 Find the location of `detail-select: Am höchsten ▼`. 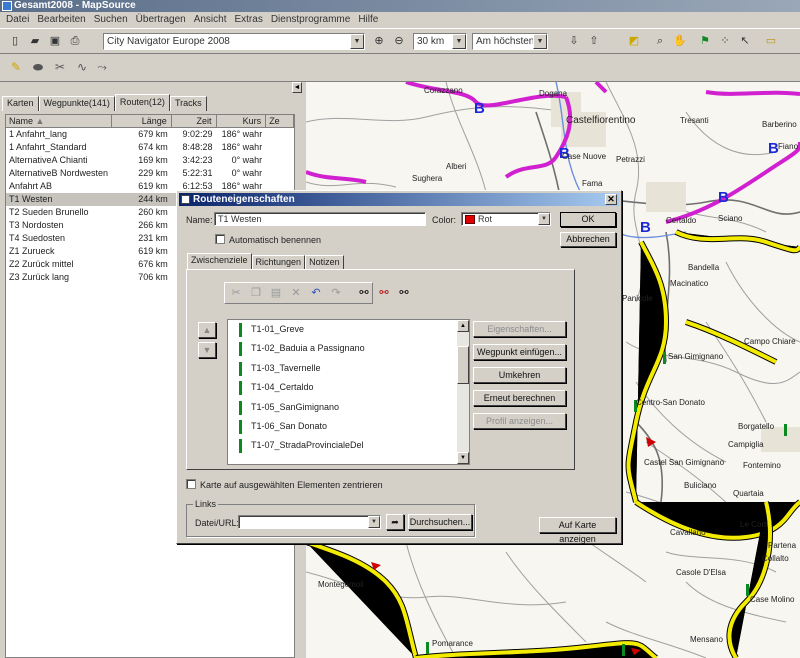

detail-select: Am höchsten ▼ is located at coordinates (510, 41).